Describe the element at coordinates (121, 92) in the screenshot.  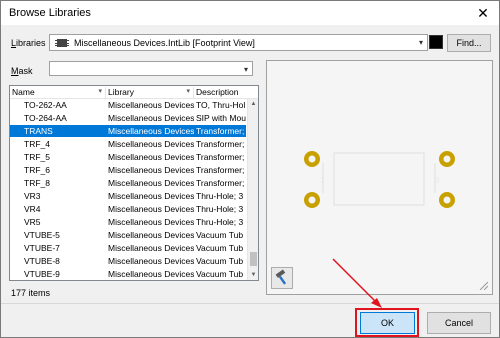
I see `column-header-library-label: Library` at that location.